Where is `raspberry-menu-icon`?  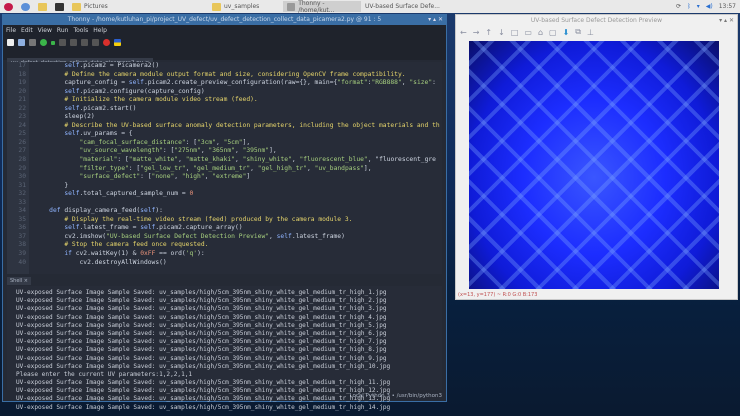 raspberry-menu-icon is located at coordinates (8, 6).